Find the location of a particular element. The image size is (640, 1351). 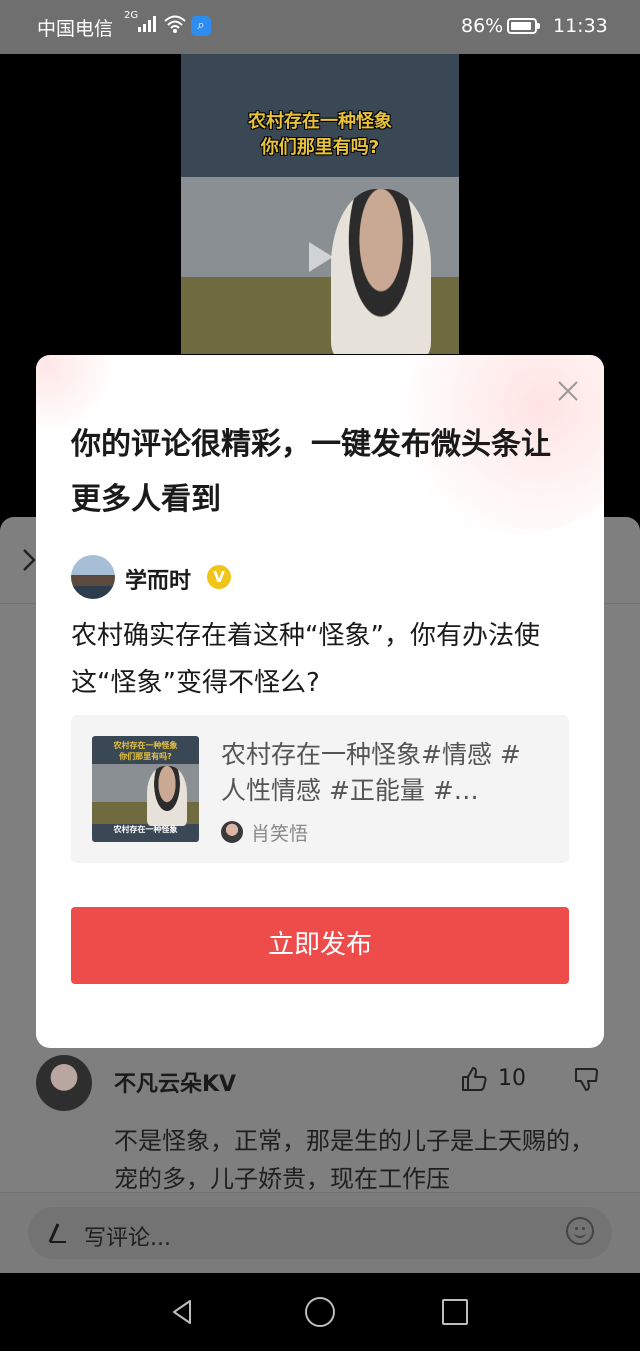

comment-username: 不凡云朵KV is located at coordinates (175, 1082).